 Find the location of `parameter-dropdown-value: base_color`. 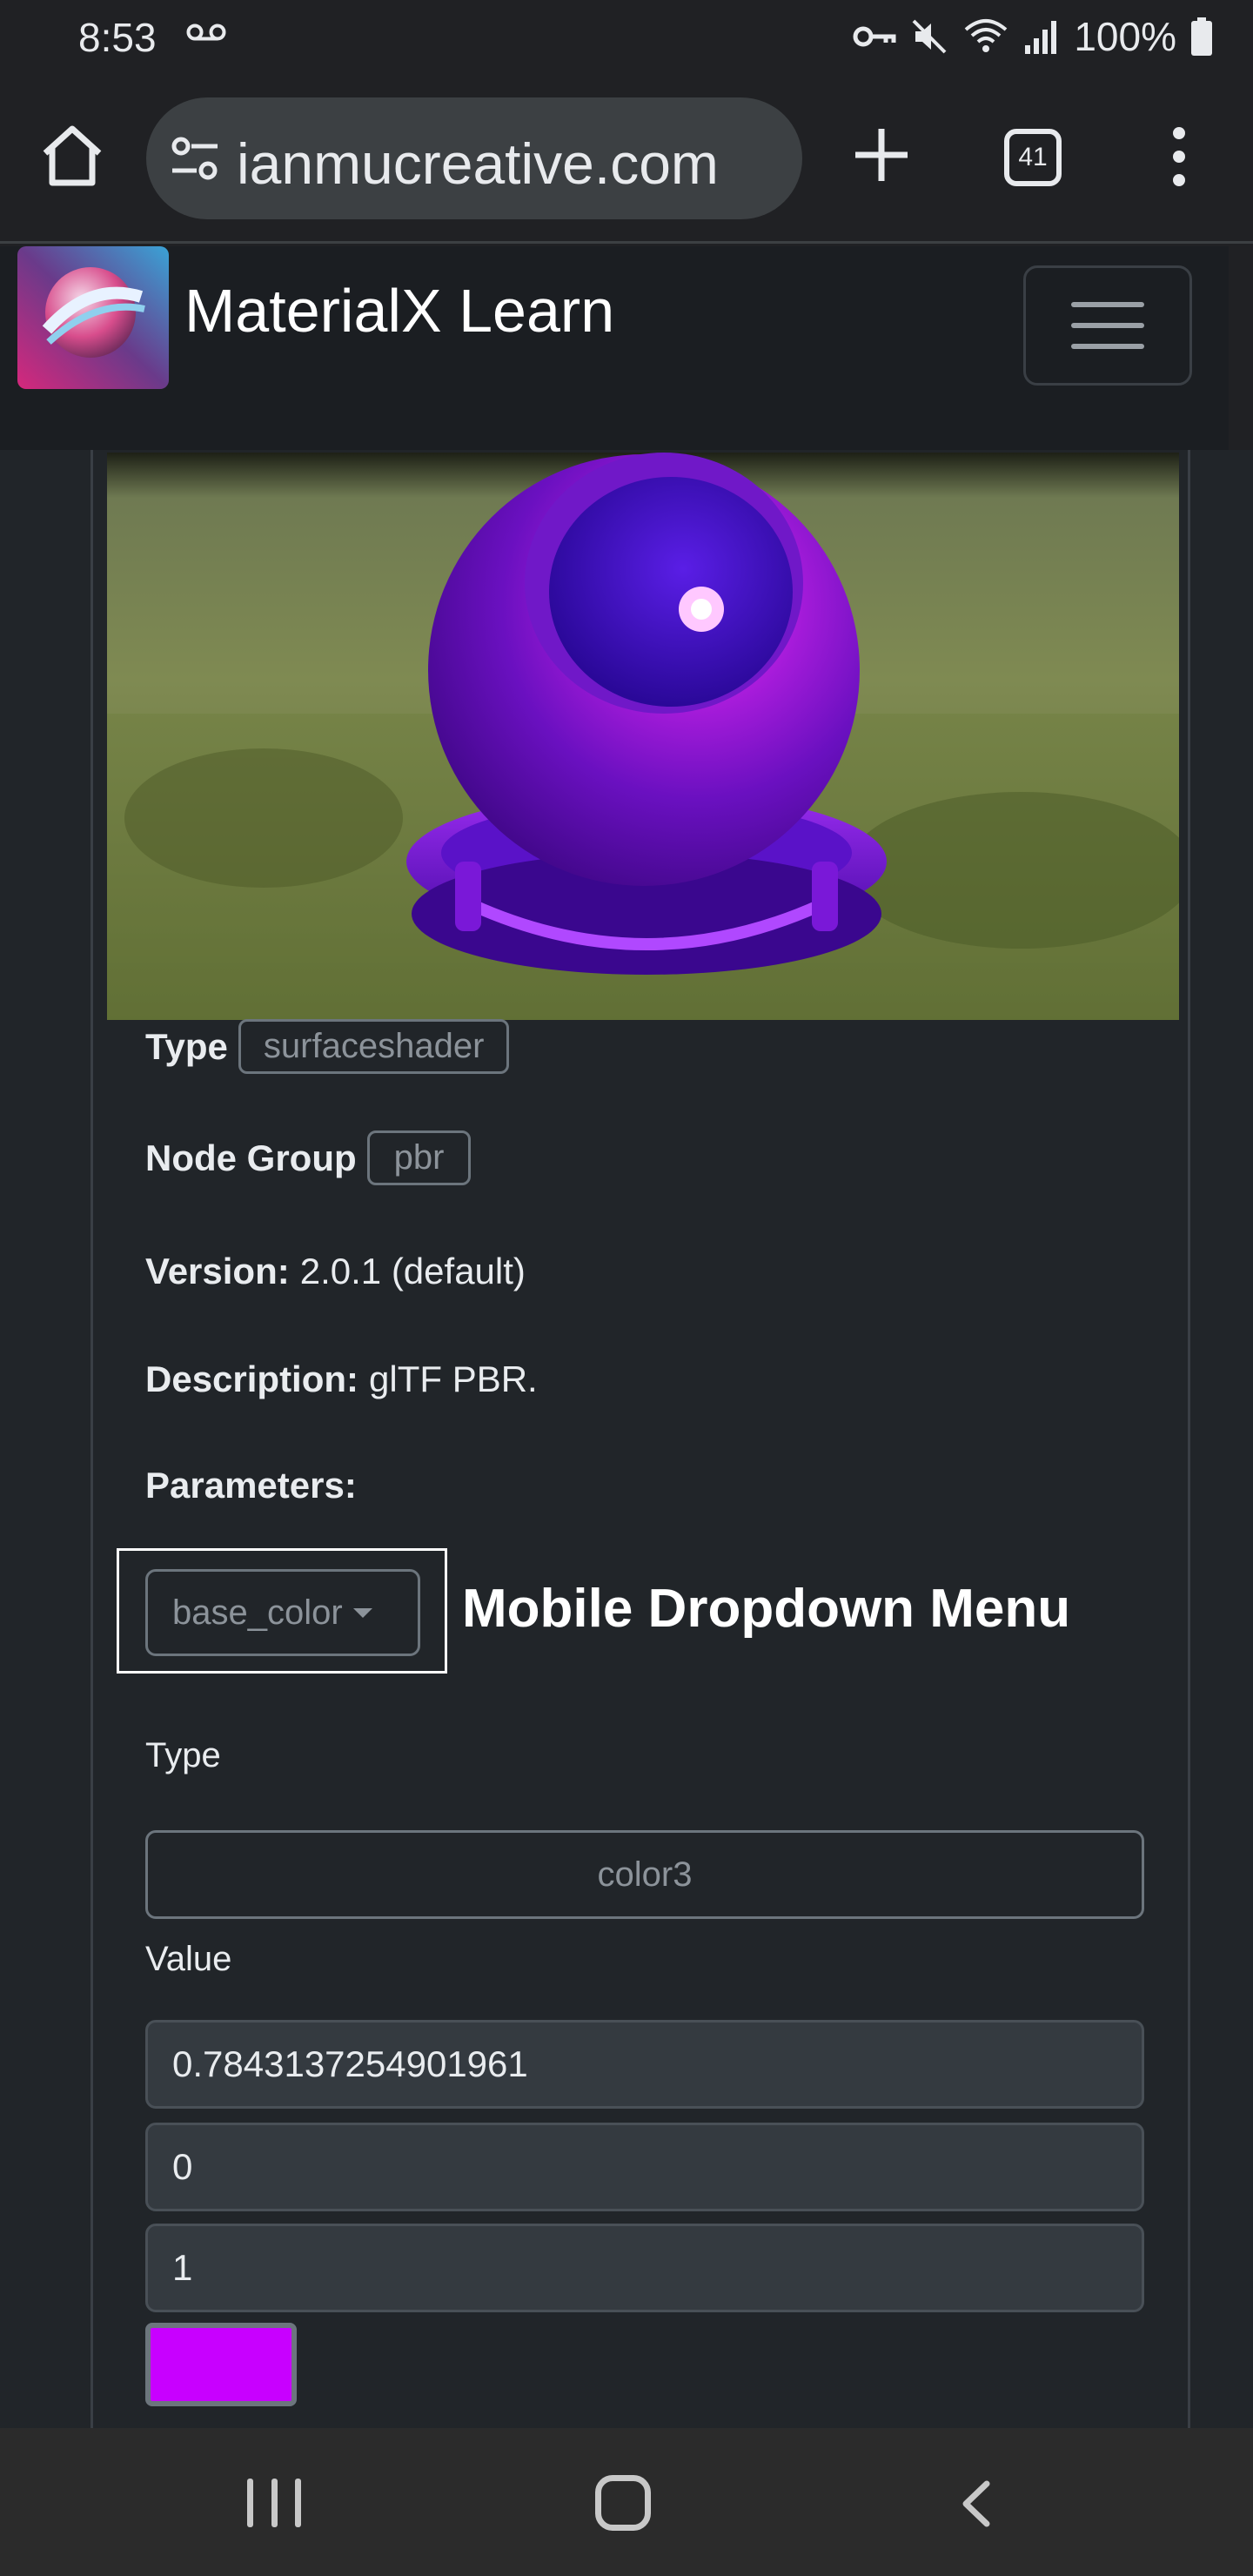

parameter-dropdown-value: base_color is located at coordinates (257, 1612).